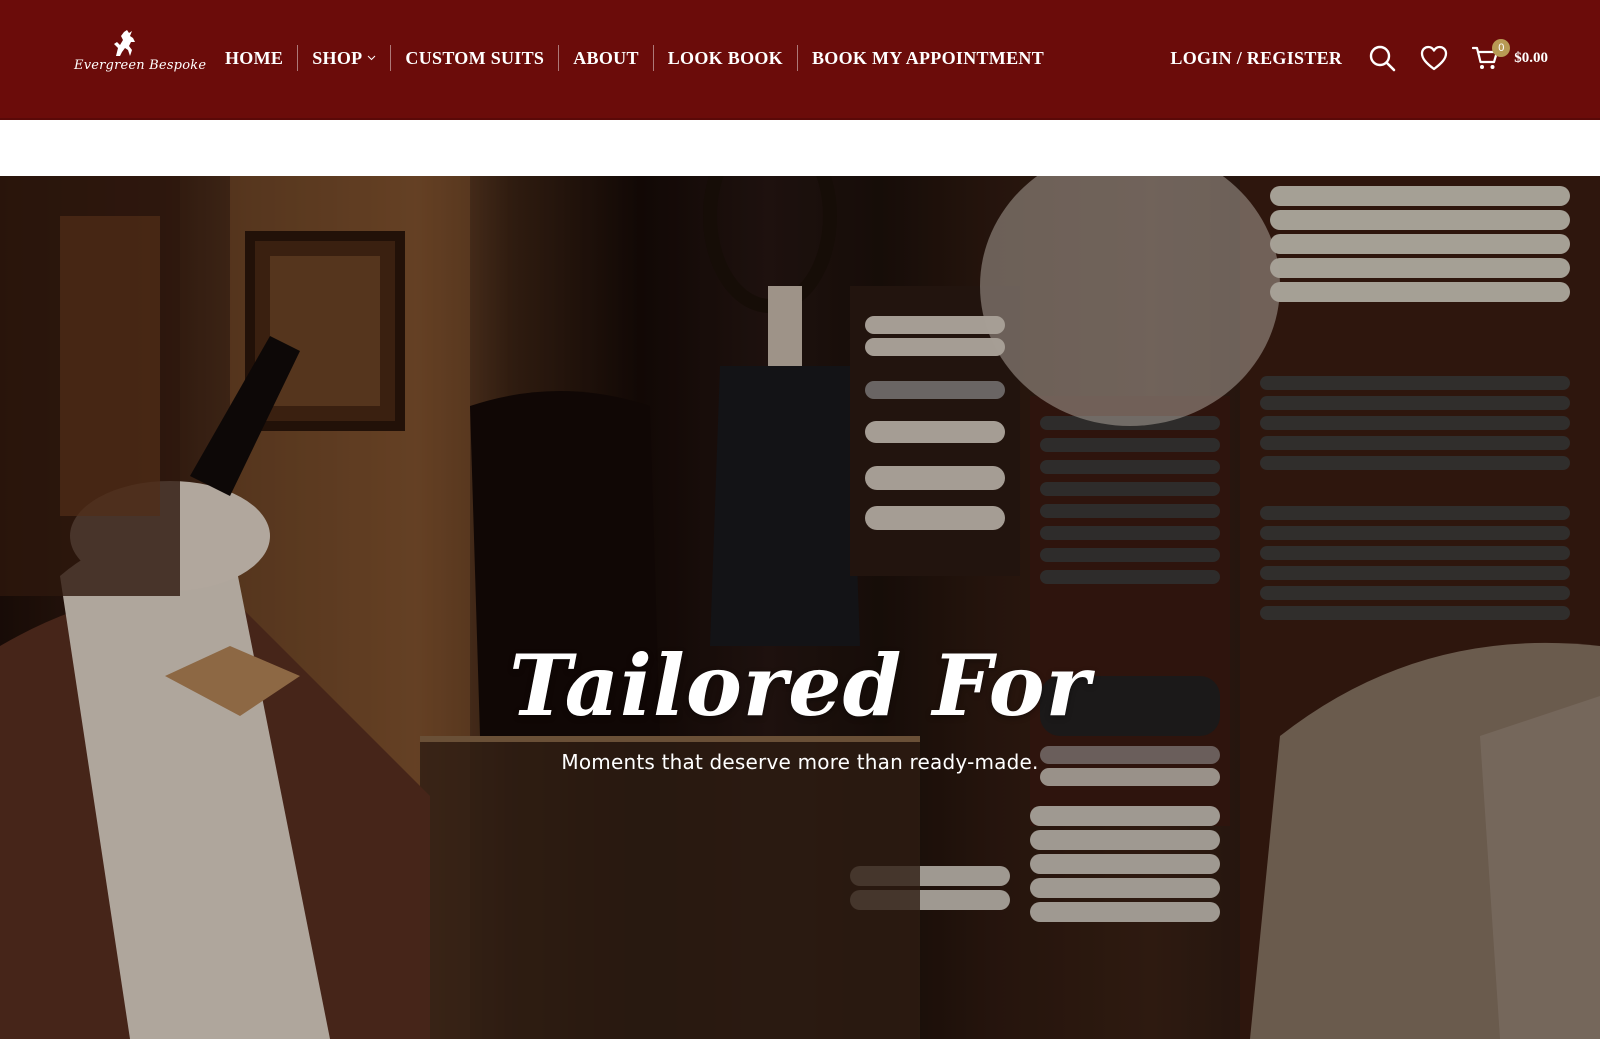  I want to click on nav-custom-suits: CUSTOM SUITS, so click(474, 58).